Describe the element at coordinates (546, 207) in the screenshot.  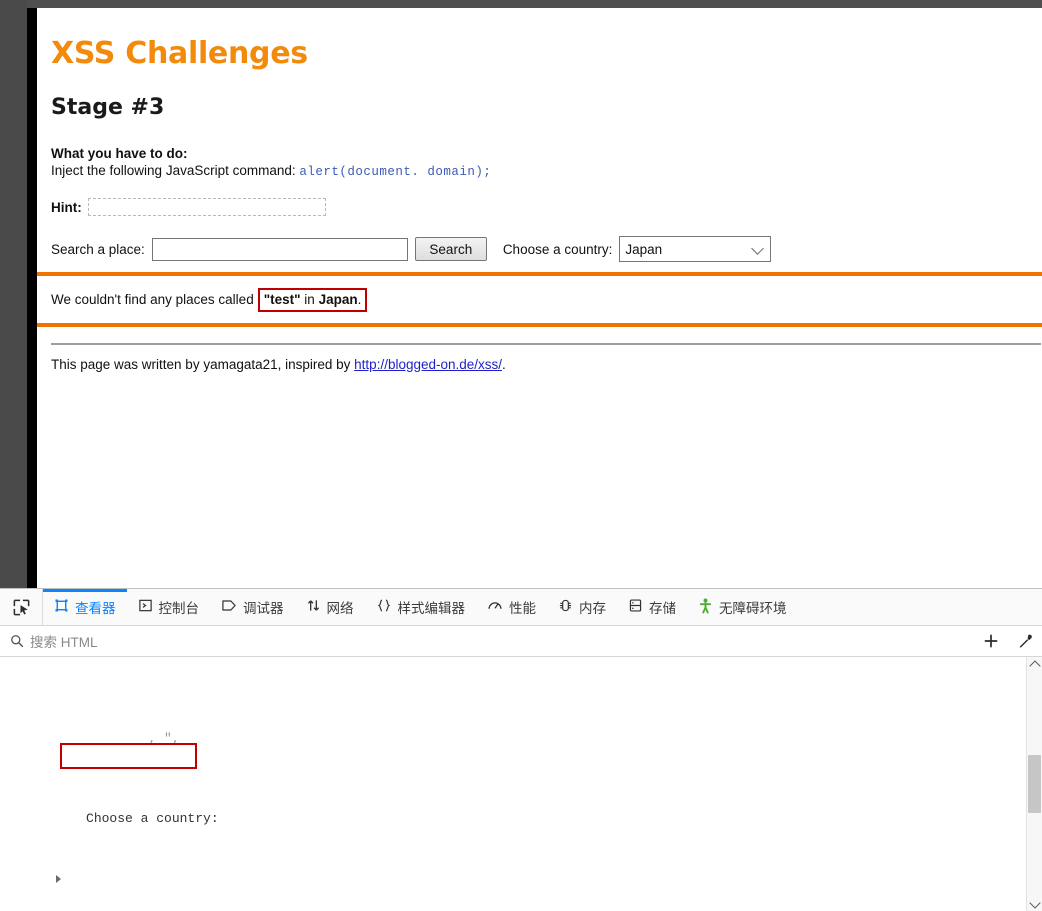
I see `hint-row: Hint:` at that location.